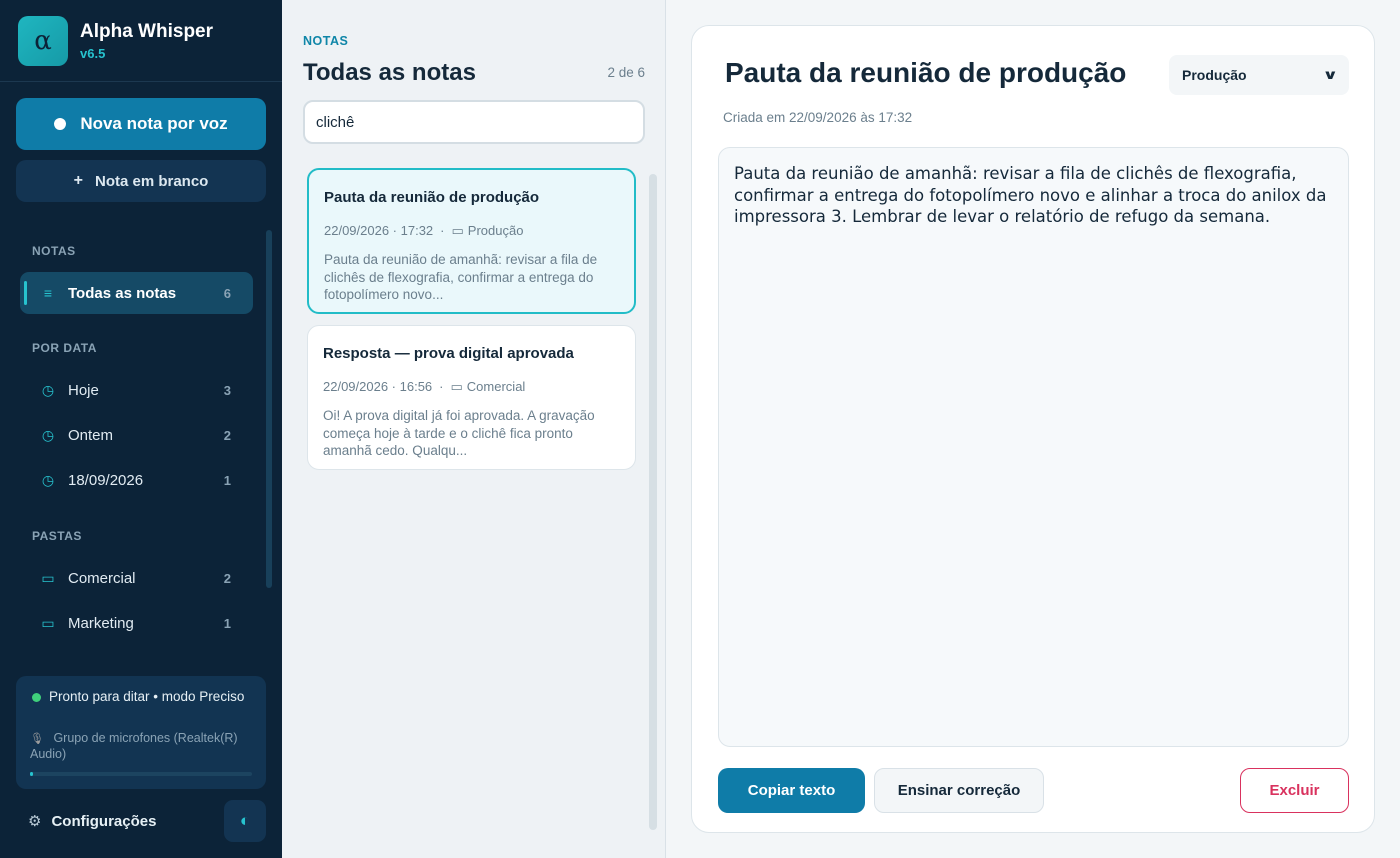  What do you see at coordinates (101, 623) in the screenshot?
I see `sidebar-item-label: Marketing` at bounding box center [101, 623].